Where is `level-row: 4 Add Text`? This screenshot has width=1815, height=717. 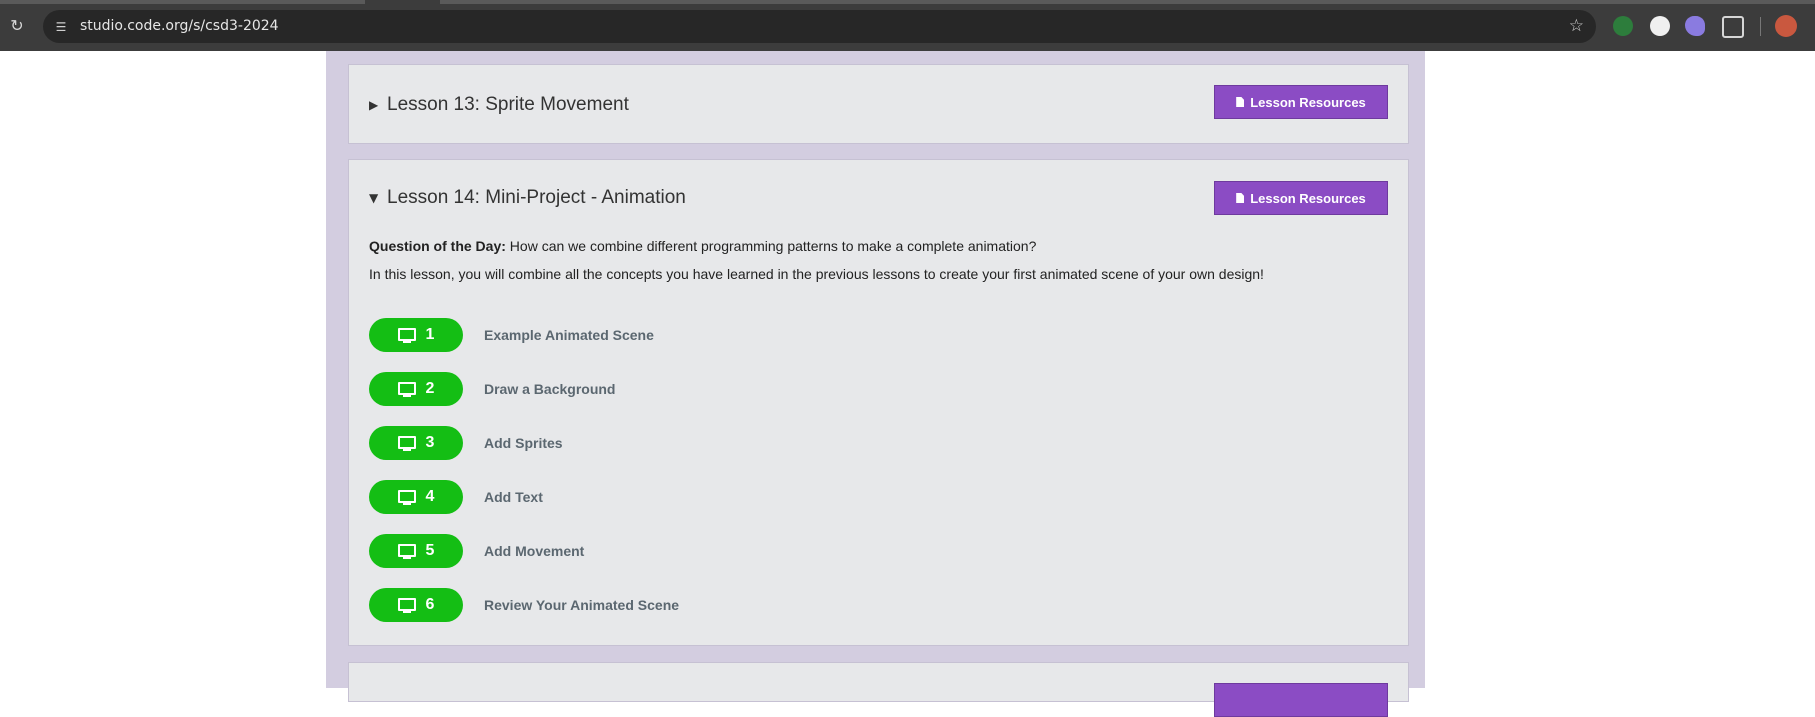
level-row: 4 Add Text is located at coordinates (456, 497).